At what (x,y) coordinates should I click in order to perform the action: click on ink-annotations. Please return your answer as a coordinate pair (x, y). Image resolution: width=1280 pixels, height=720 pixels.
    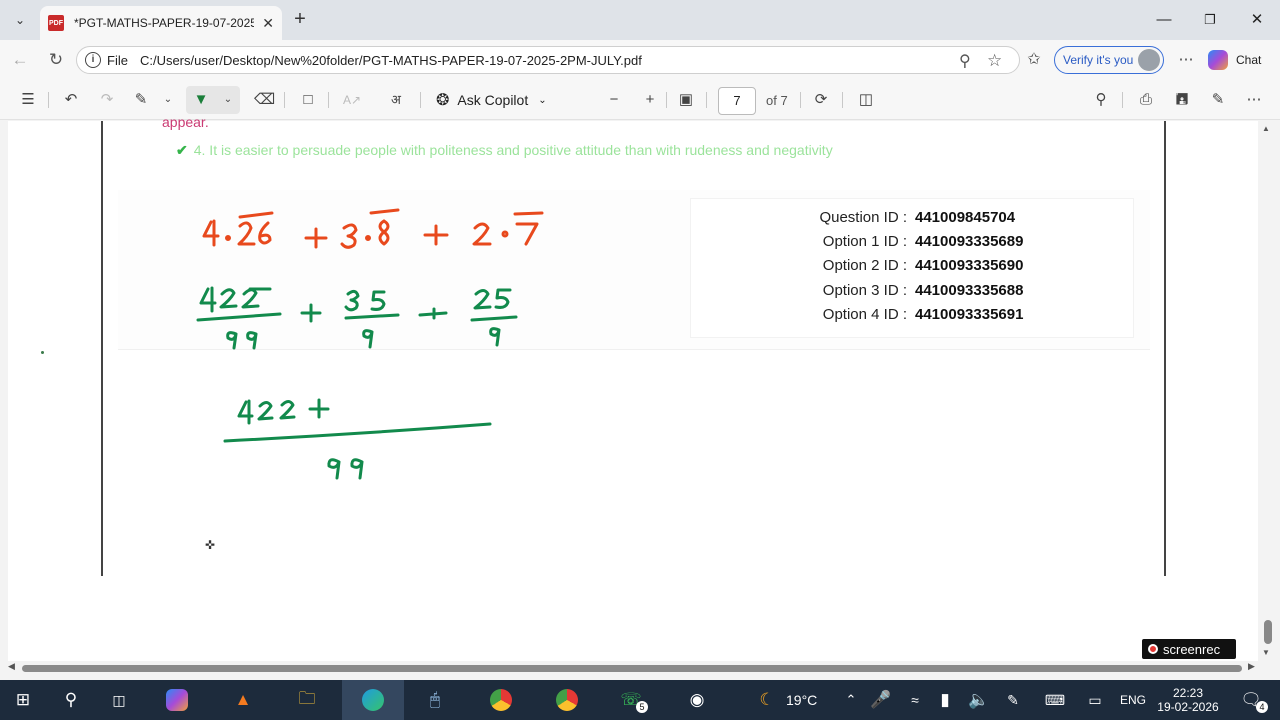
    Looking at the image, I should click on (370, 344).